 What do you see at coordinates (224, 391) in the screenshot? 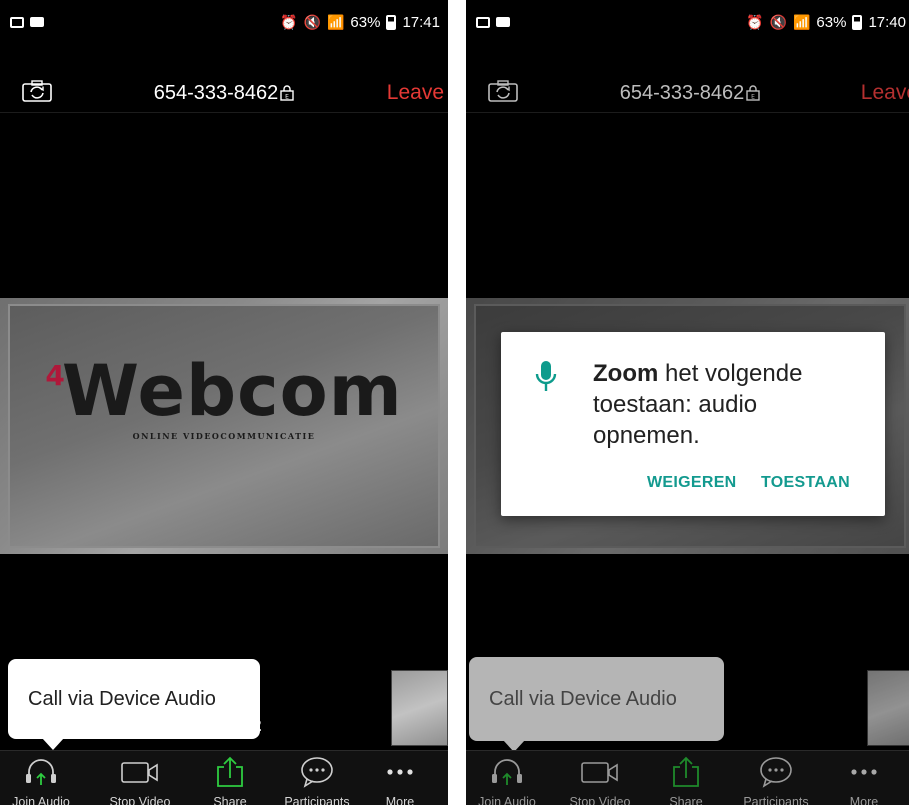
I see `webcom-logo: 4Webcom` at bounding box center [224, 391].